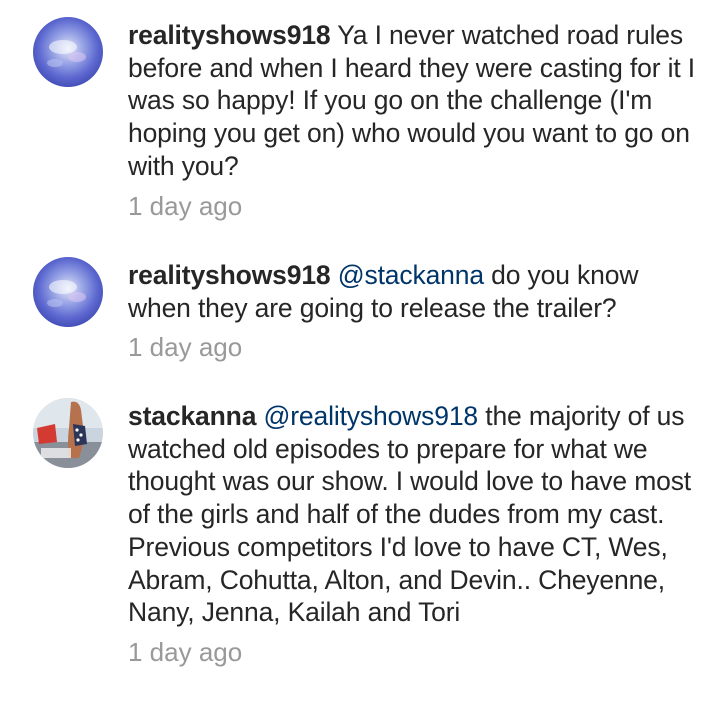  What do you see at coordinates (411, 275) in the screenshot?
I see `comment-mention: @stackanna` at bounding box center [411, 275].